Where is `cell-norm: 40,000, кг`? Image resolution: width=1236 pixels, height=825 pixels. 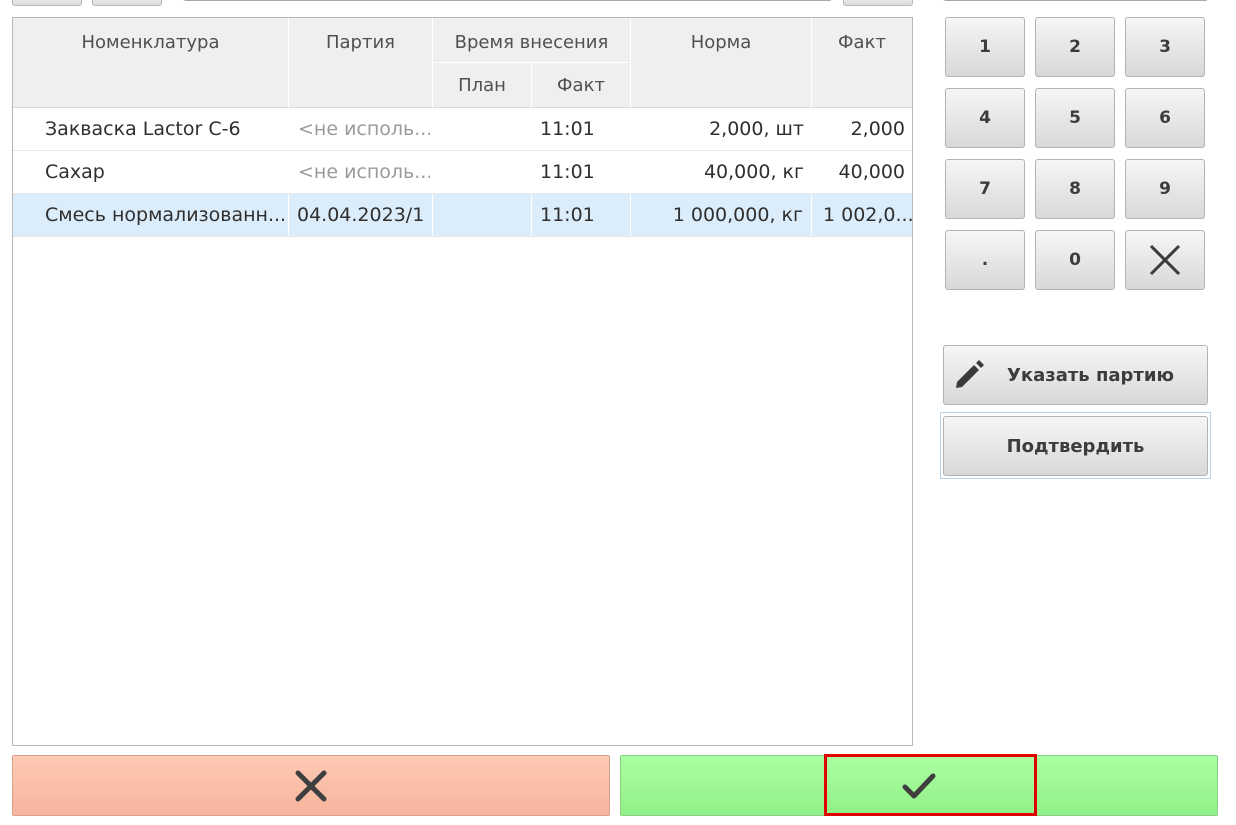 cell-norm: 40,000, кг is located at coordinates (753, 172).